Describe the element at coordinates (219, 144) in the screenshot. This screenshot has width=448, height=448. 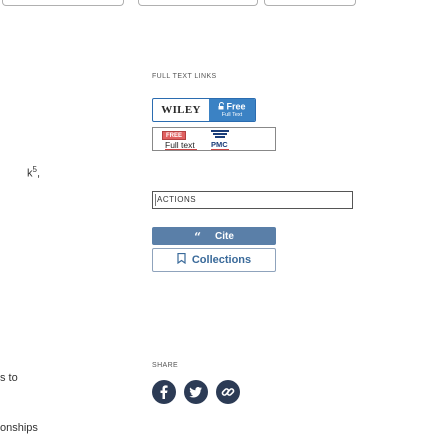
I see `pmc-logo-text: PMC` at that location.